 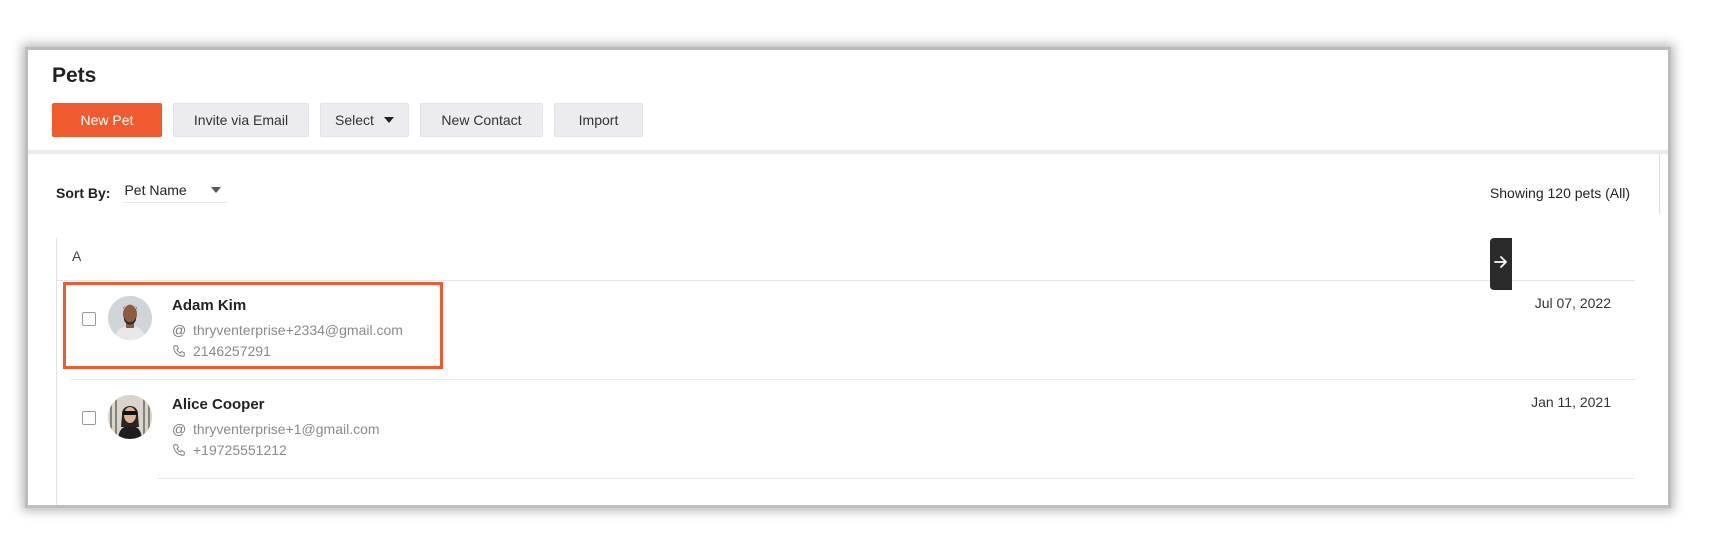 What do you see at coordinates (240, 449) in the screenshot?
I see `contact-phone: +19725551212` at bounding box center [240, 449].